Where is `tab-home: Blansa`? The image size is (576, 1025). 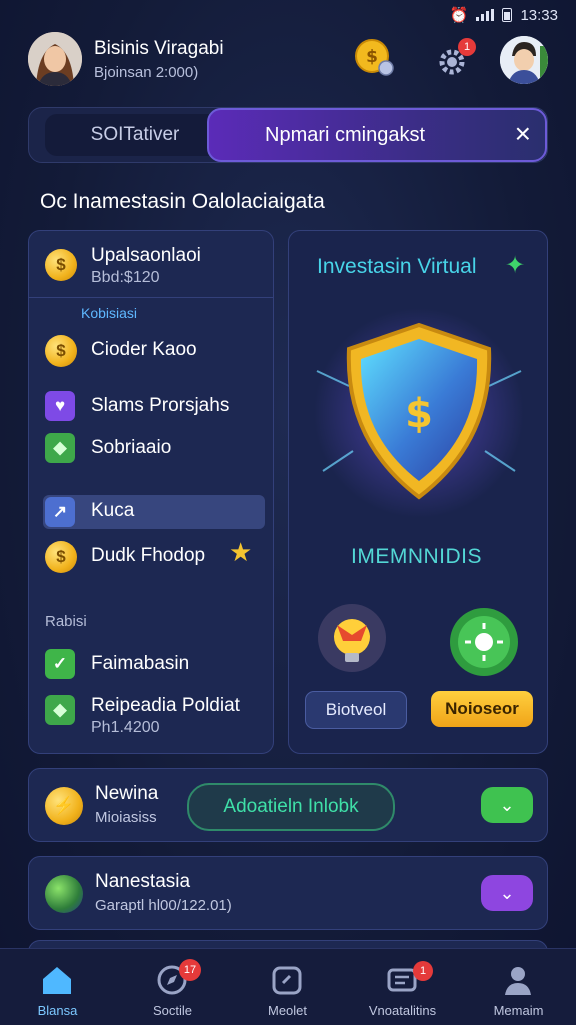
tab-home: Blansa is located at coordinates (57, 987).